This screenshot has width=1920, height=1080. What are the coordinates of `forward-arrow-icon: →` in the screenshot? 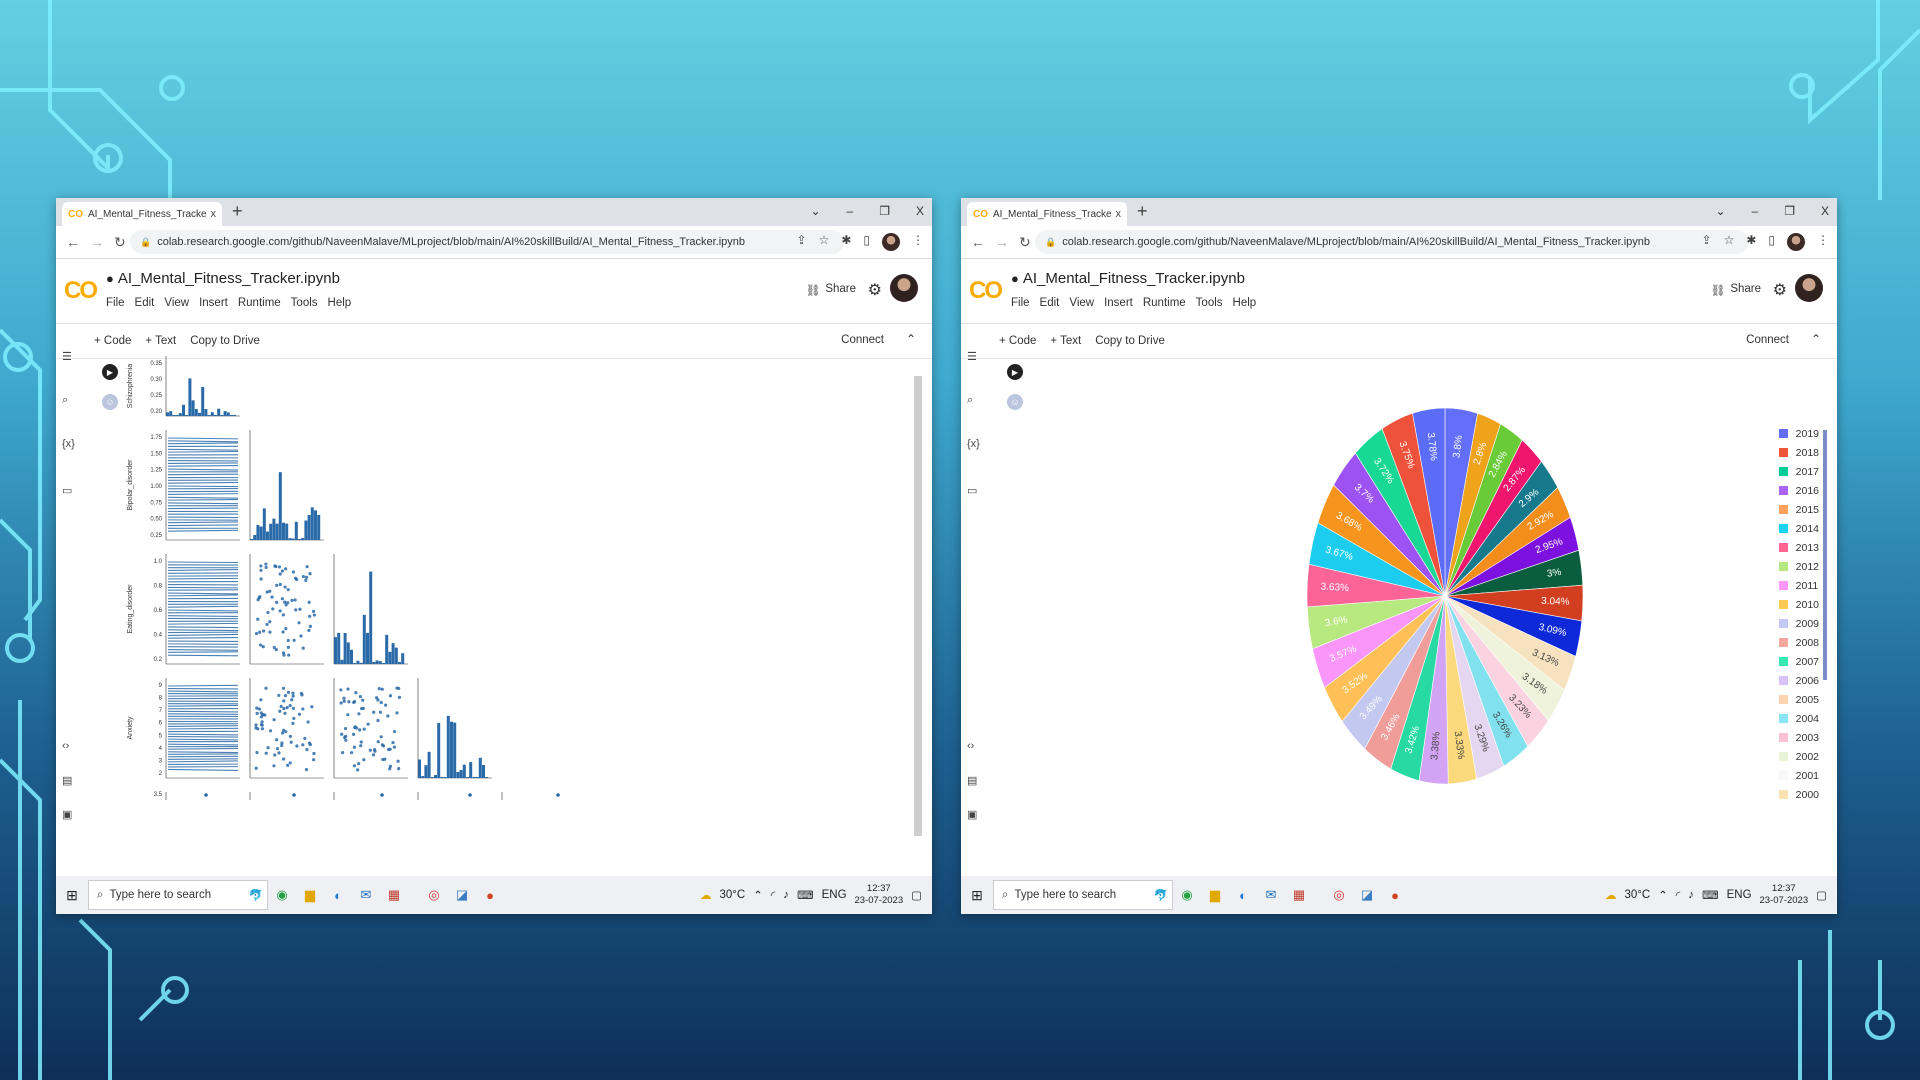 It's located at (1002, 242).